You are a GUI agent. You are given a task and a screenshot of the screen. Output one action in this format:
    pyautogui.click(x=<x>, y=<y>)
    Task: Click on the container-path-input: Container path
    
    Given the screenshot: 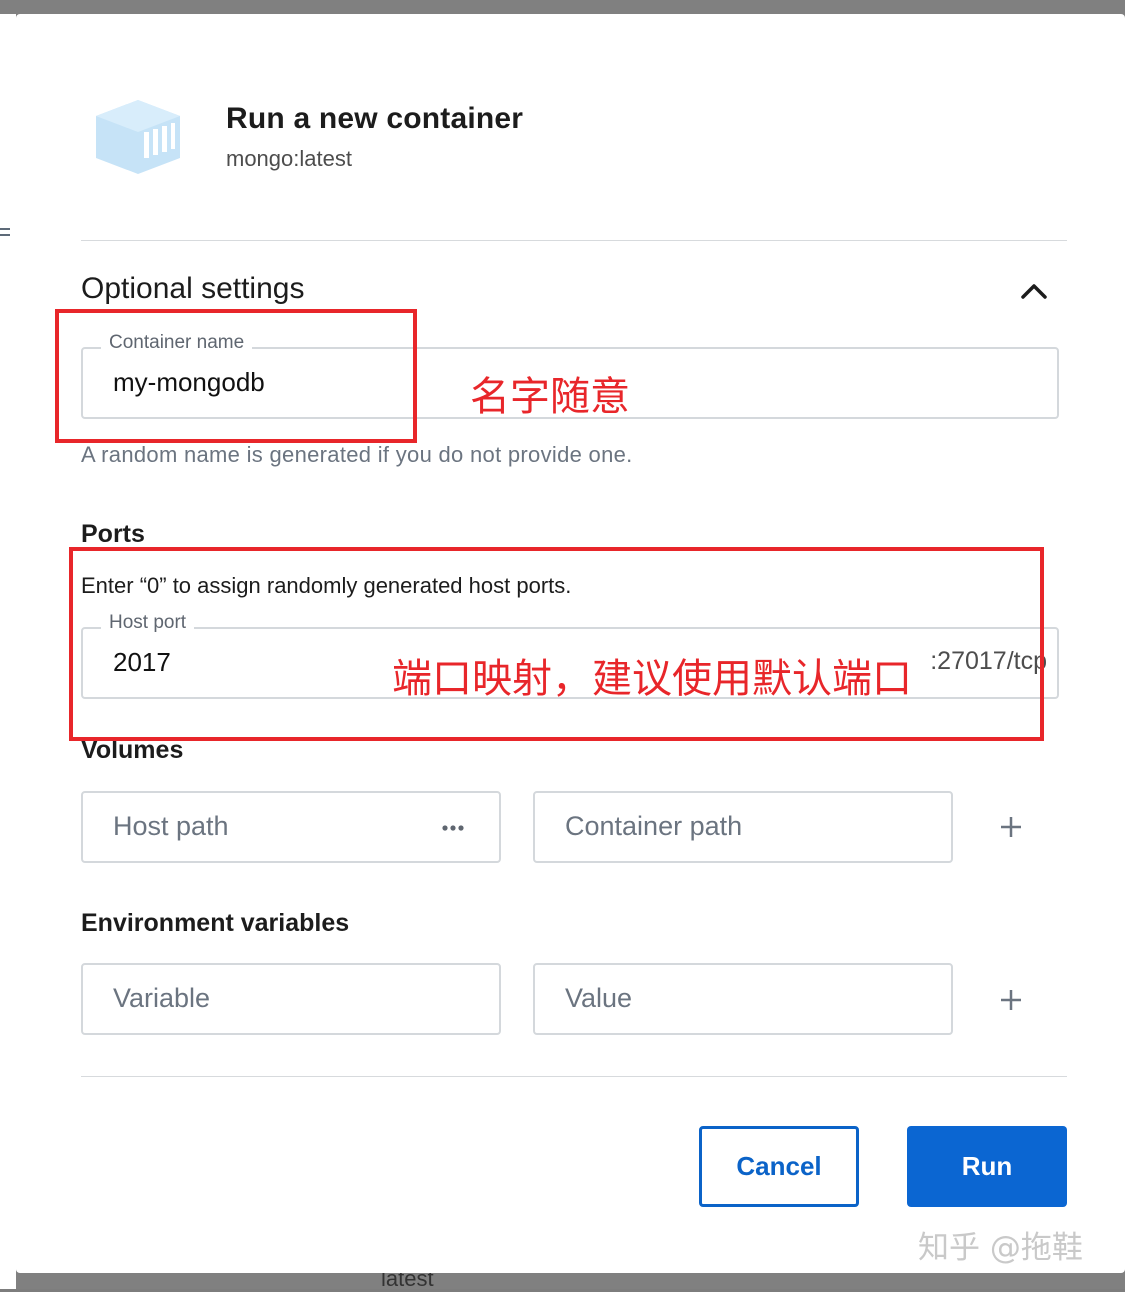 What is the action you would take?
    pyautogui.click(x=743, y=827)
    